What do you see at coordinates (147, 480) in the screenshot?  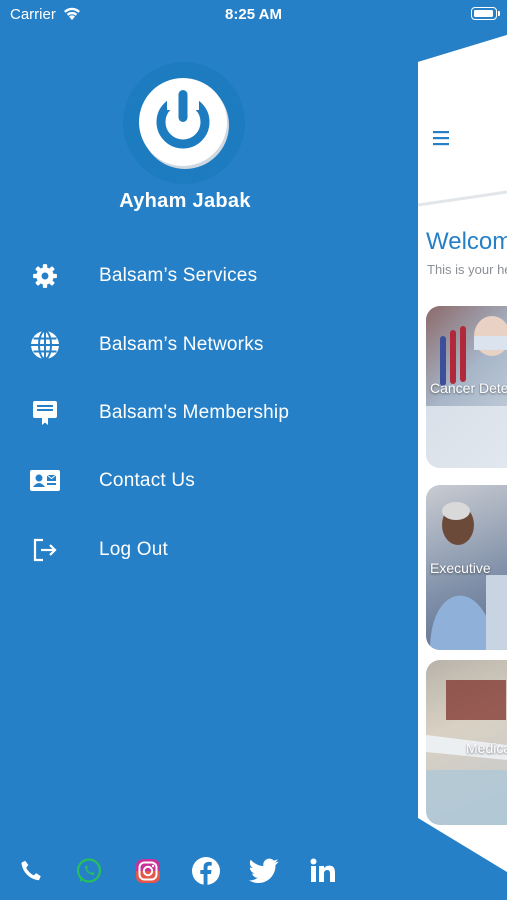 I see `menu-item-label: Contact Us` at bounding box center [147, 480].